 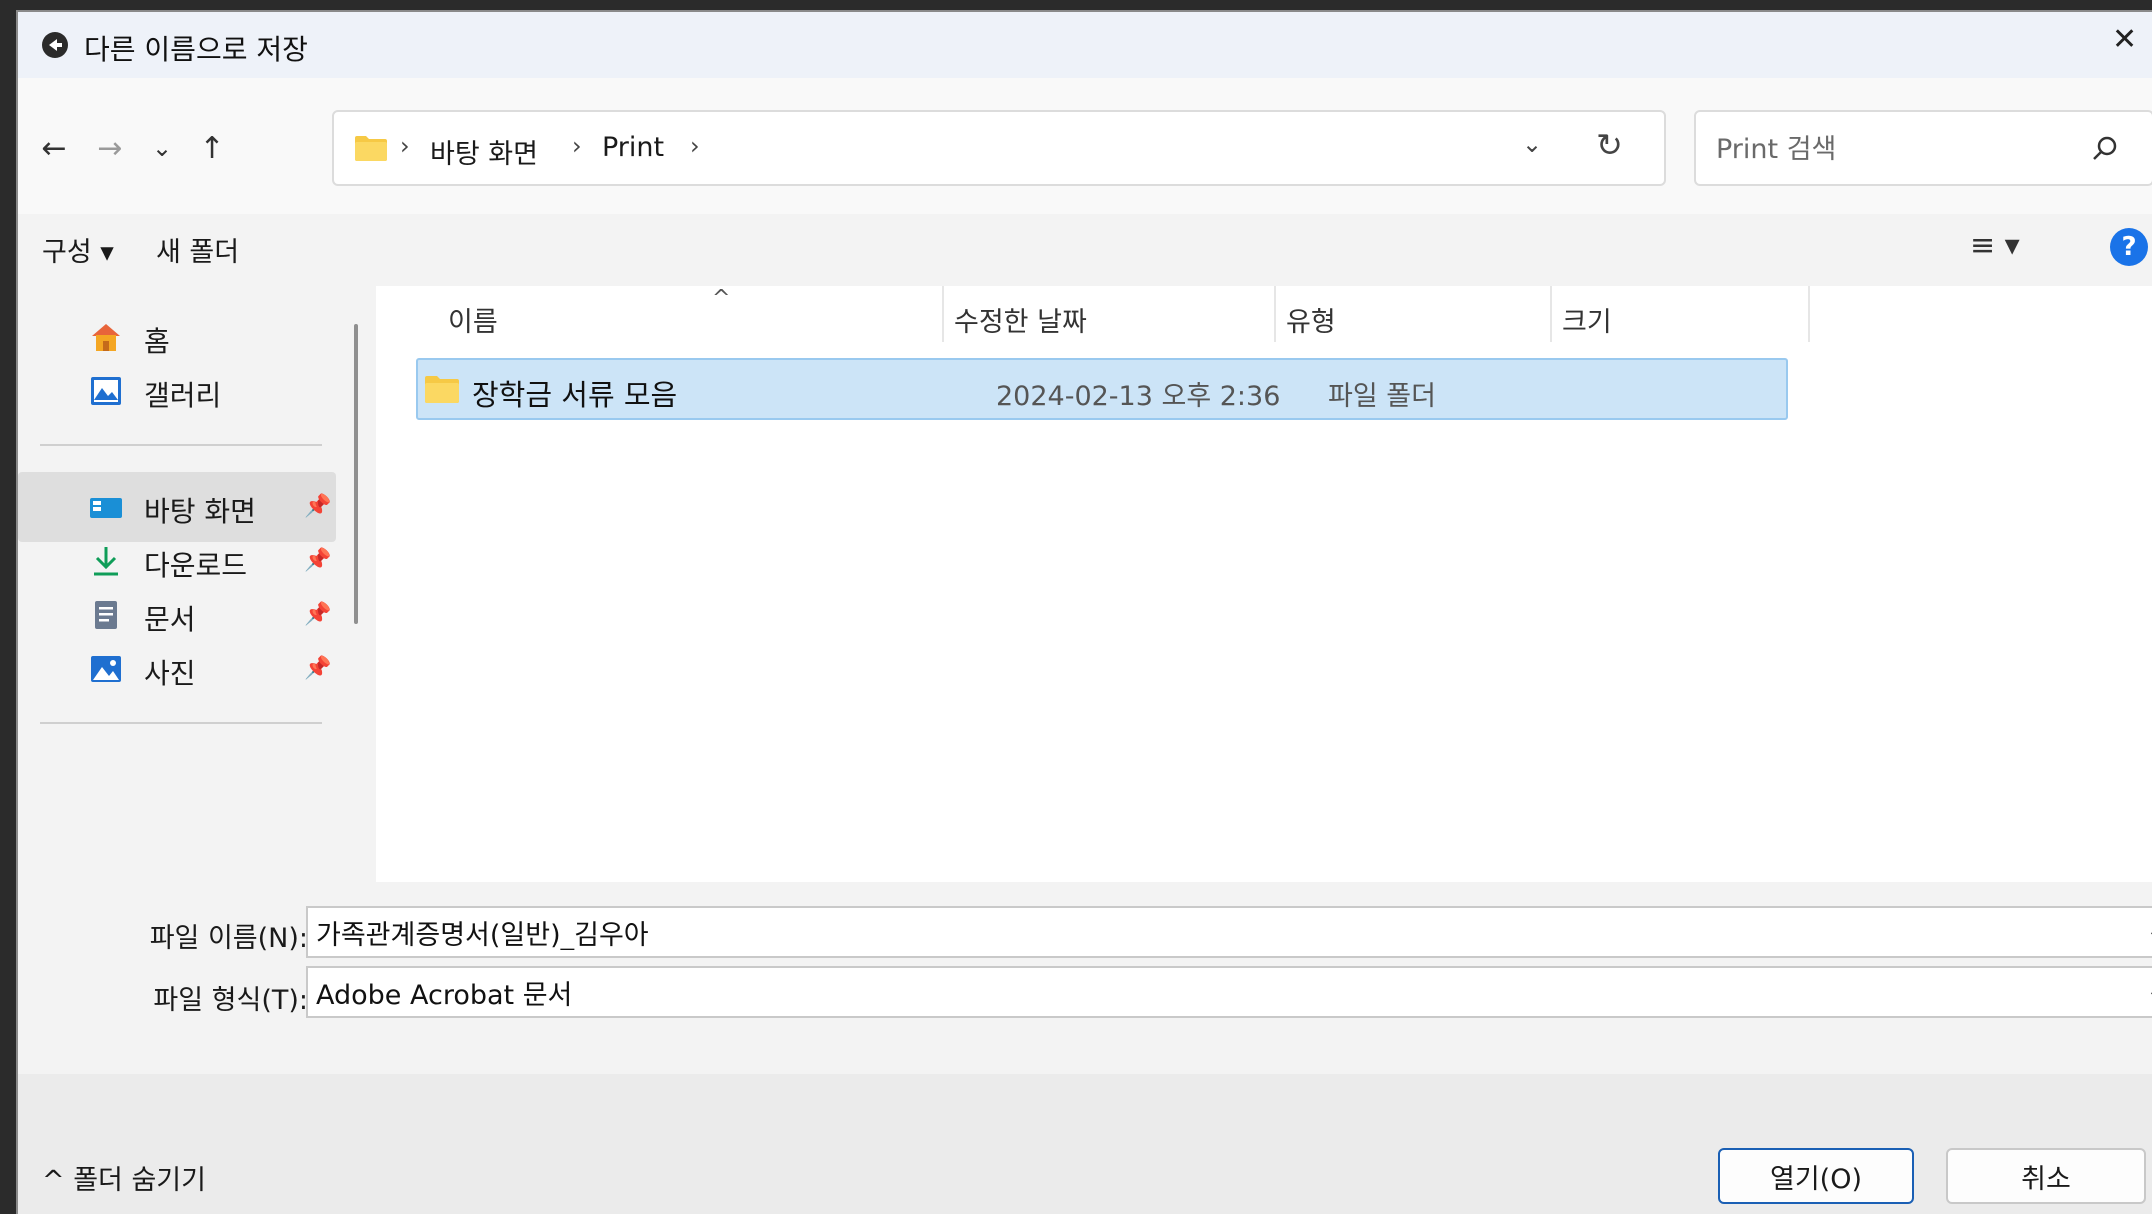 I want to click on sidebar-item-label: 문서, so click(x=170, y=619).